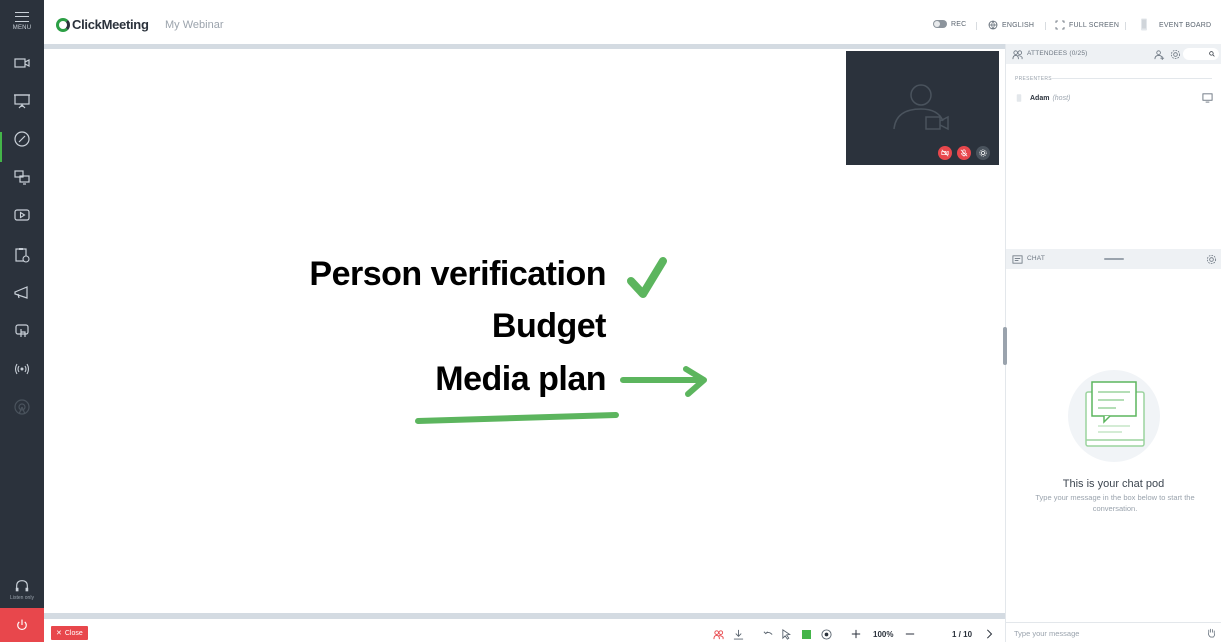  I want to click on close-icon: ✕, so click(59, 633).